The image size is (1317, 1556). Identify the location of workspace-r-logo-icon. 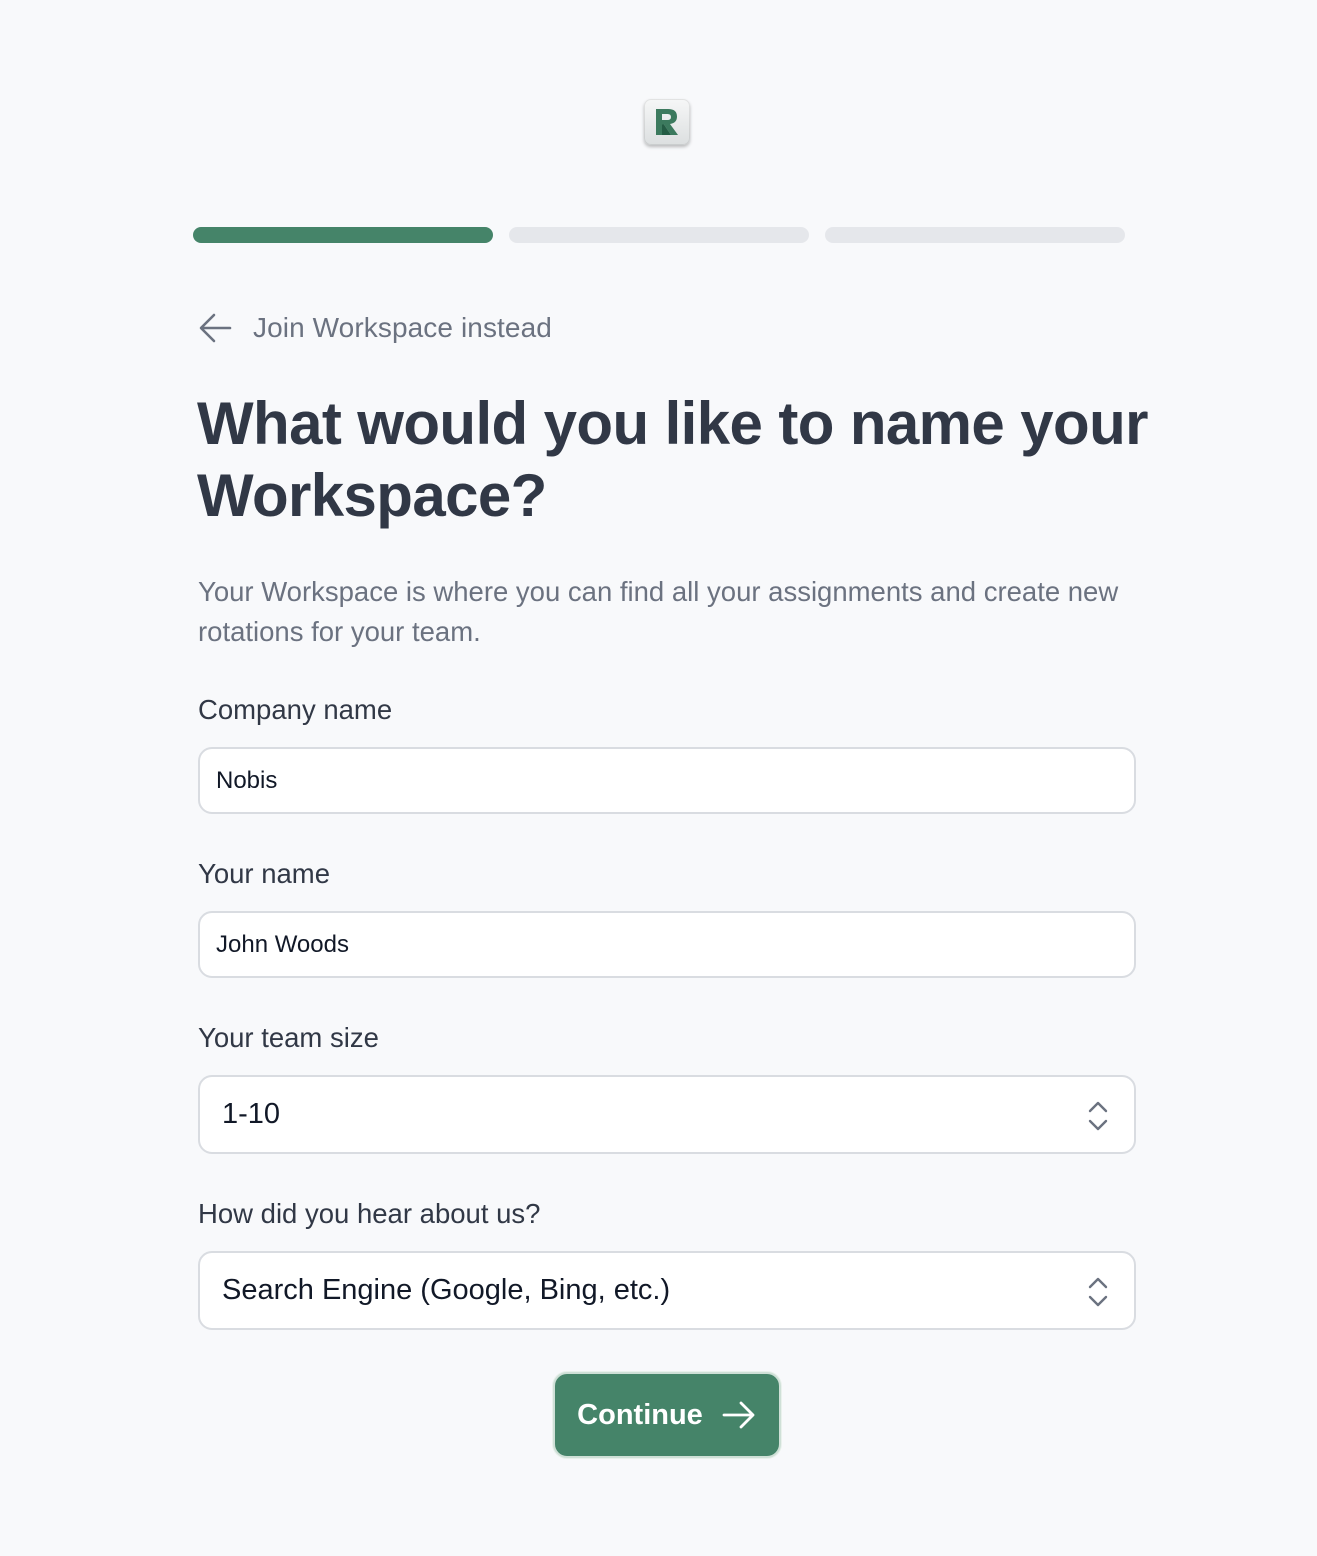
(667, 122).